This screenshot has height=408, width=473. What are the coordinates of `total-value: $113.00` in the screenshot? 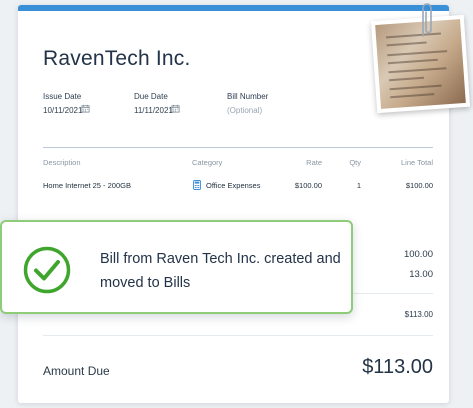 It's located at (418, 314).